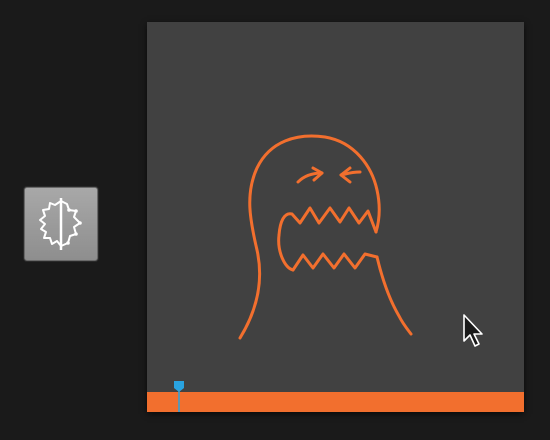 Image resolution: width=550 pixels, height=440 pixels. What do you see at coordinates (473, 330) in the screenshot?
I see `arrow-cursor-icon` at bounding box center [473, 330].